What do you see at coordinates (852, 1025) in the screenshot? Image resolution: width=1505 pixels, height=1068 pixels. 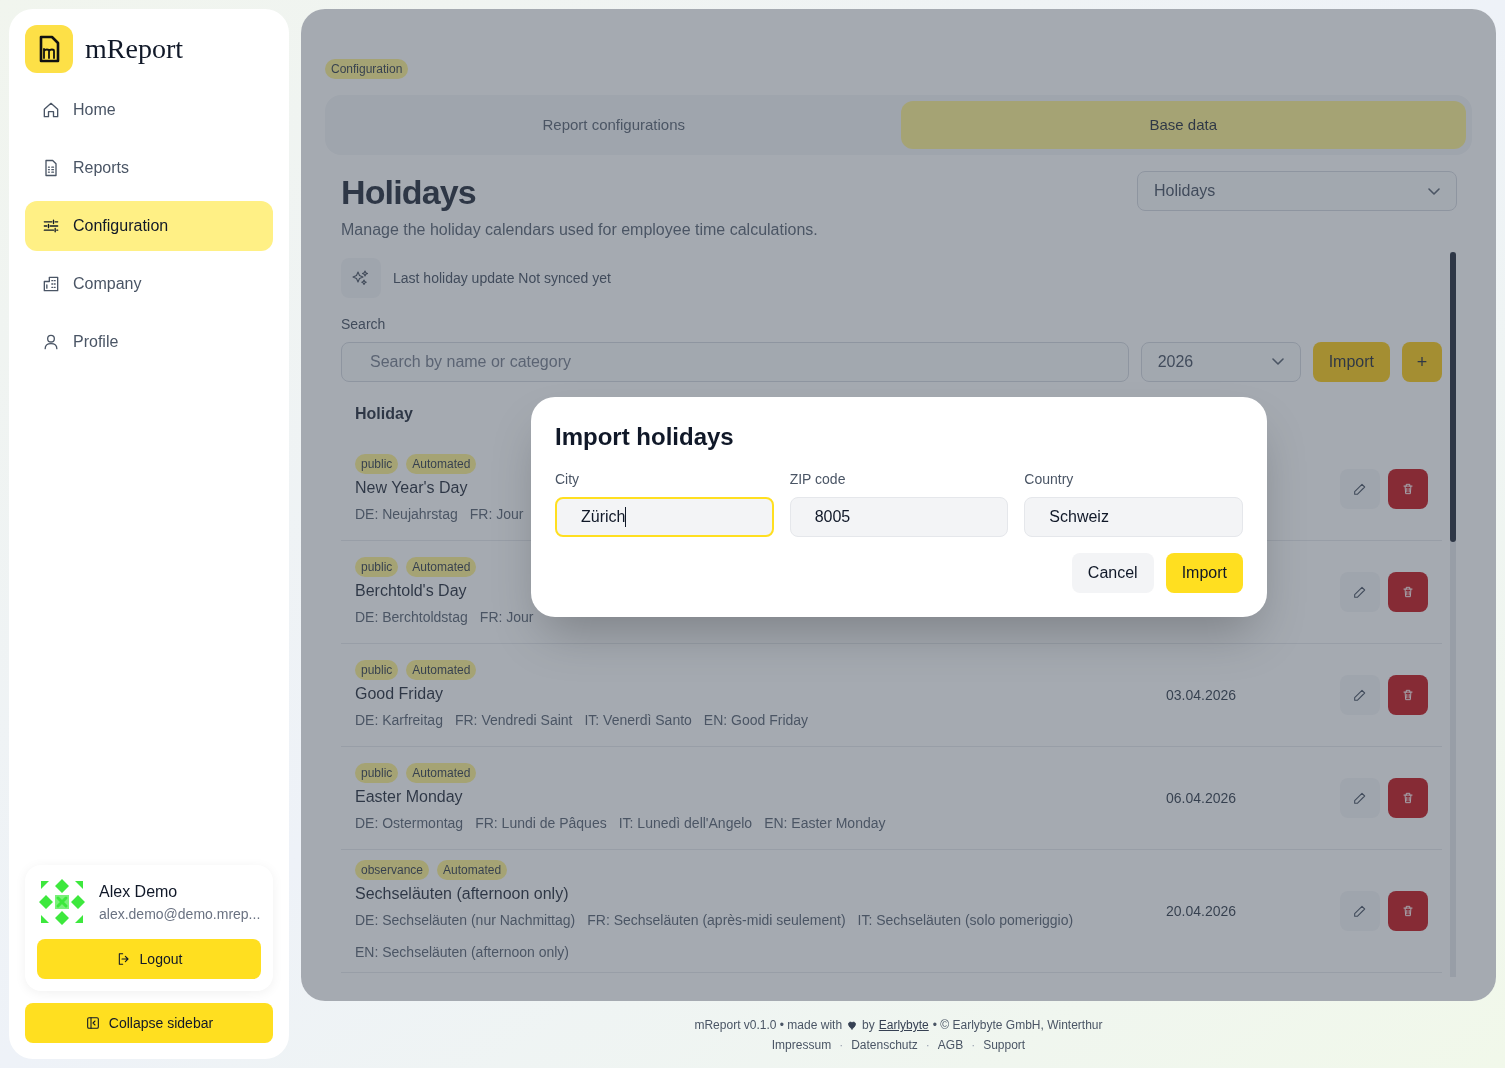 I see `heart-icon` at bounding box center [852, 1025].